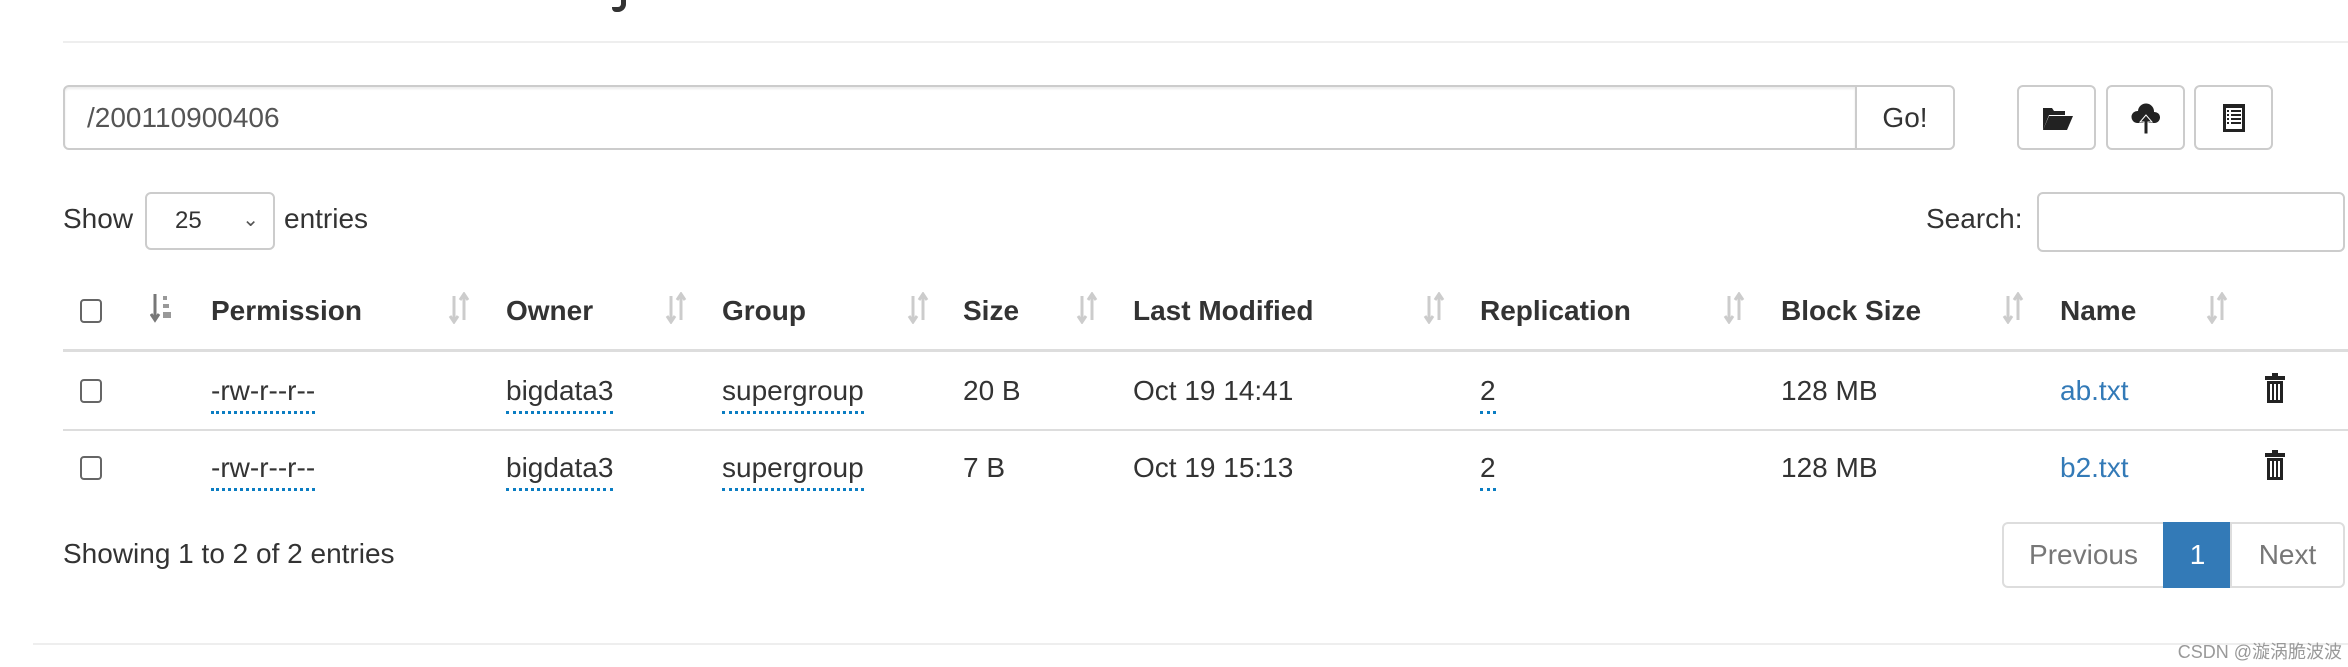  What do you see at coordinates (161, 308) in the screenshot?
I see `sort-ascending-icon` at bounding box center [161, 308].